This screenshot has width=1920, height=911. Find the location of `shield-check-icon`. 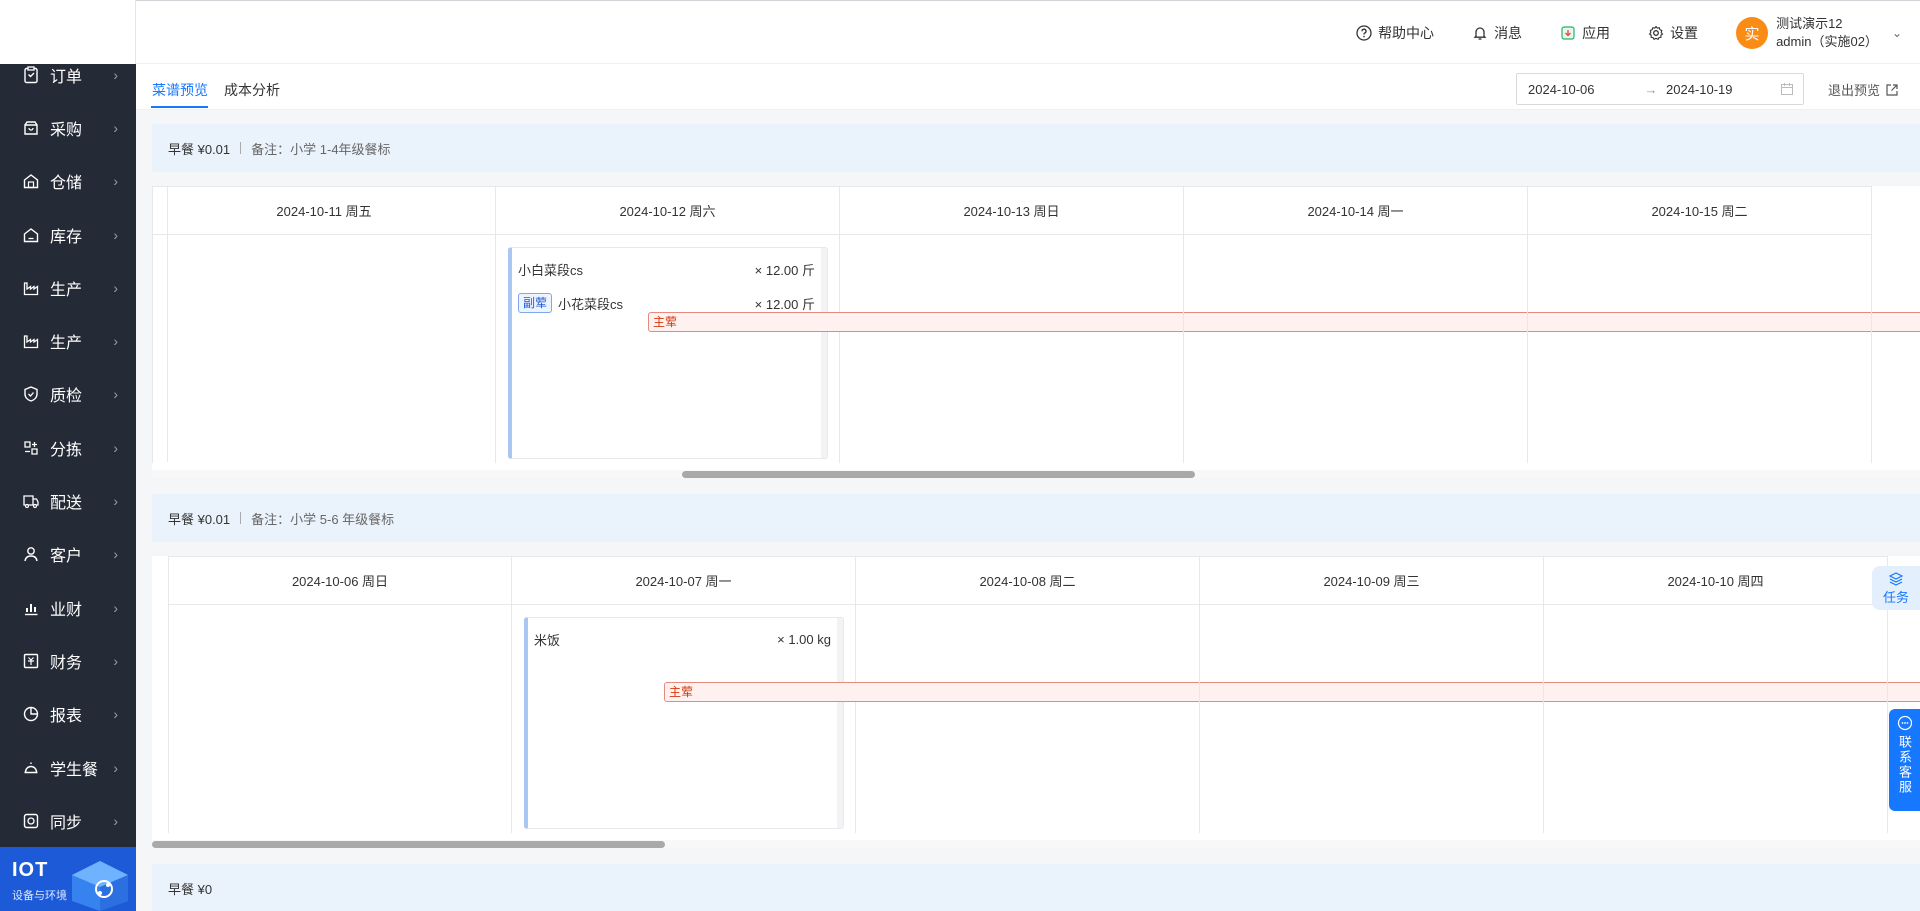

shield-check-icon is located at coordinates (31, 394).